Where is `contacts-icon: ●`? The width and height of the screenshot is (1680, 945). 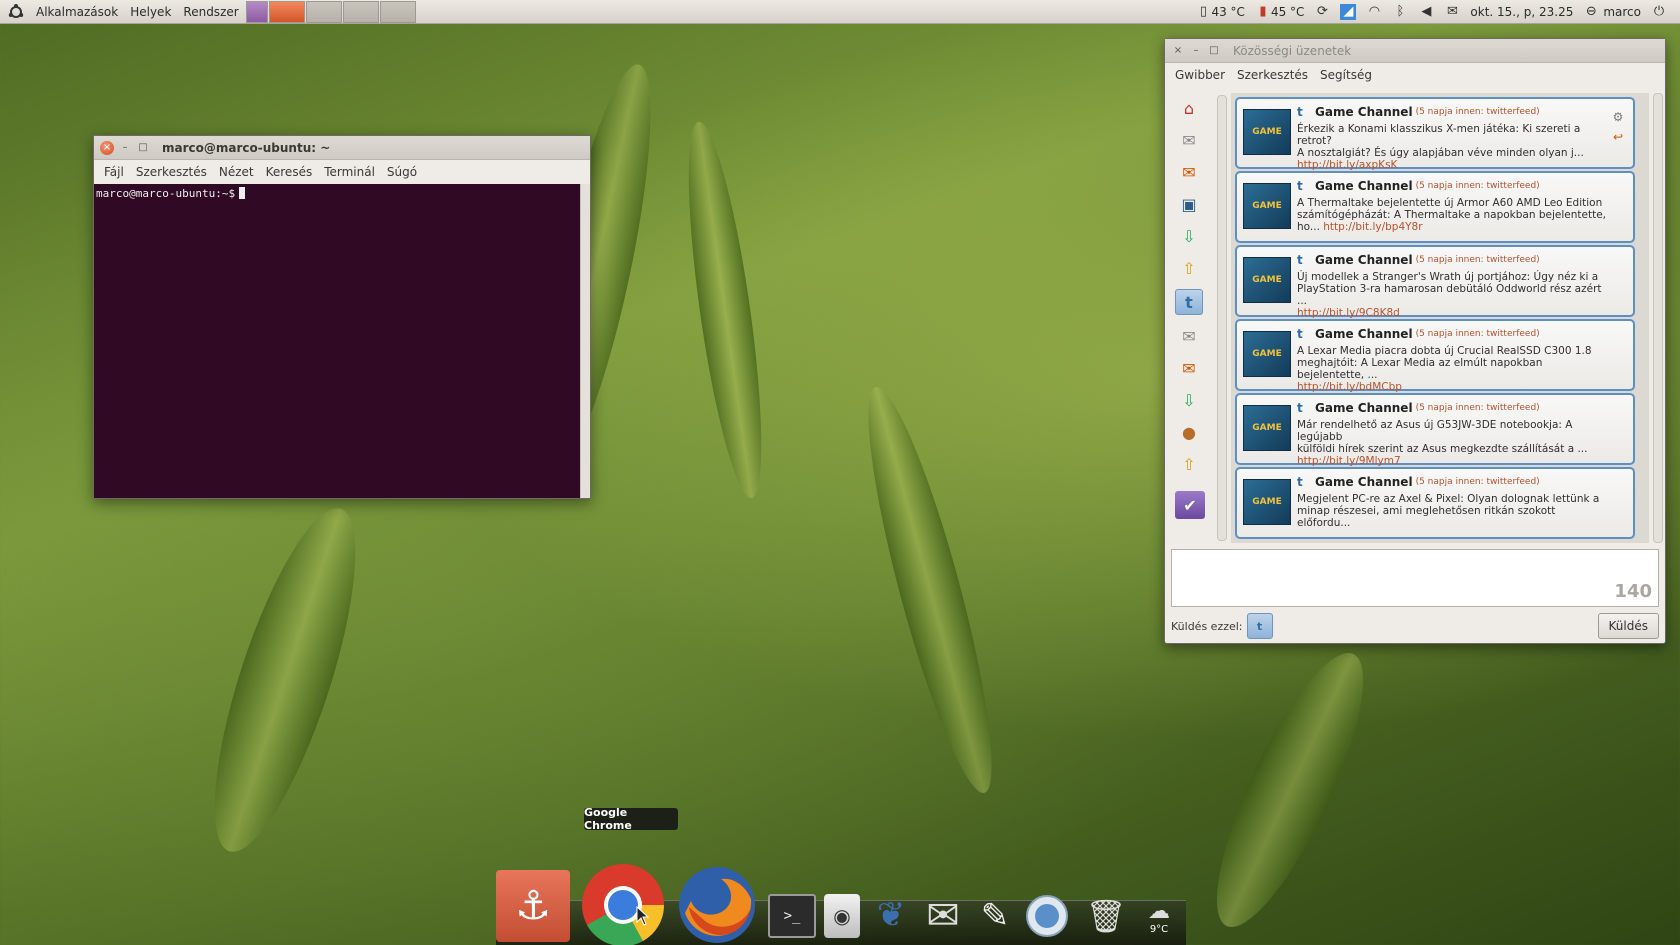 contacts-icon: ● is located at coordinates (1189, 432).